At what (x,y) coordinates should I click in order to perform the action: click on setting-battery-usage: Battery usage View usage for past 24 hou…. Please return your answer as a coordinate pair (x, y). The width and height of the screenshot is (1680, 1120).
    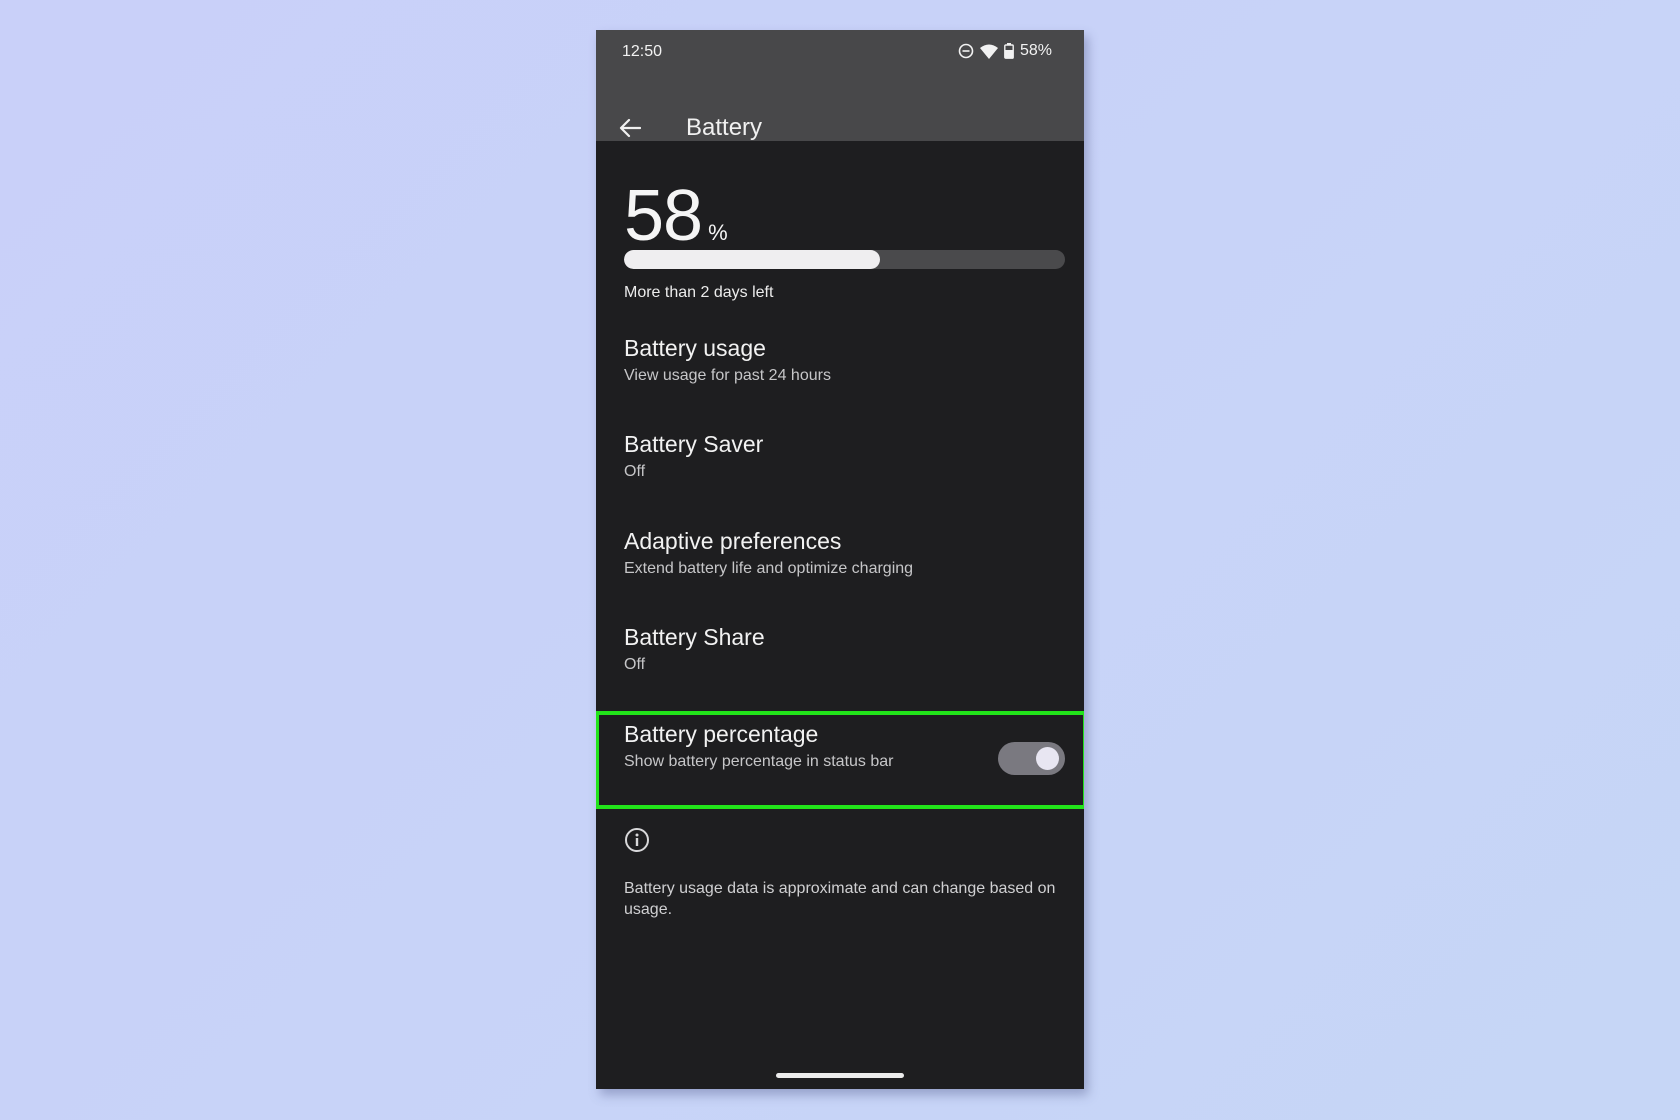
    Looking at the image, I should click on (844, 360).